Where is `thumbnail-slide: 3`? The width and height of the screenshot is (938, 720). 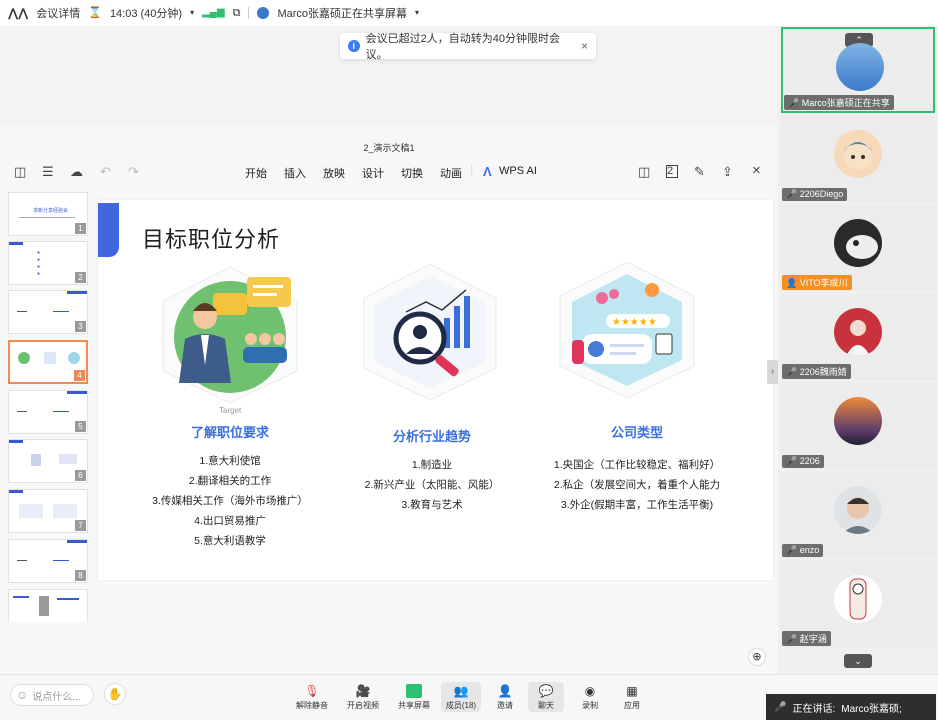 thumbnail-slide: 3 is located at coordinates (48, 312).